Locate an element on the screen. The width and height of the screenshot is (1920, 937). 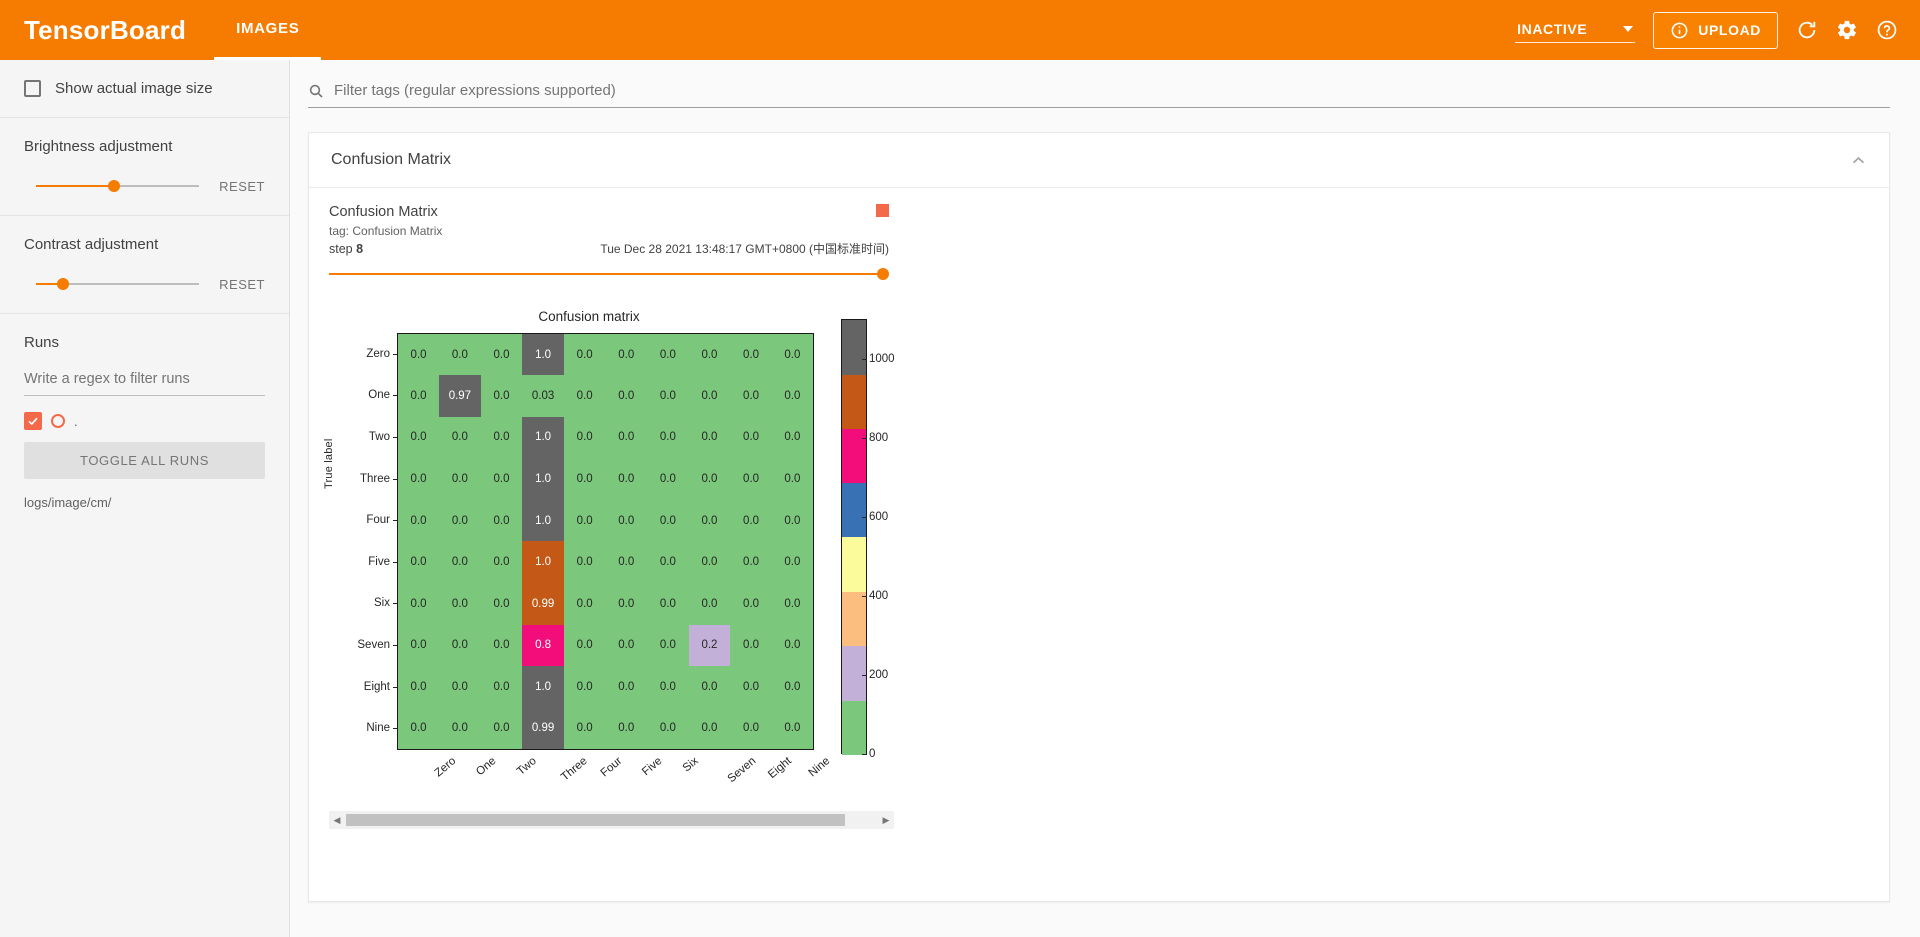
y-axis-tick: Two is located at coordinates (383, 437).